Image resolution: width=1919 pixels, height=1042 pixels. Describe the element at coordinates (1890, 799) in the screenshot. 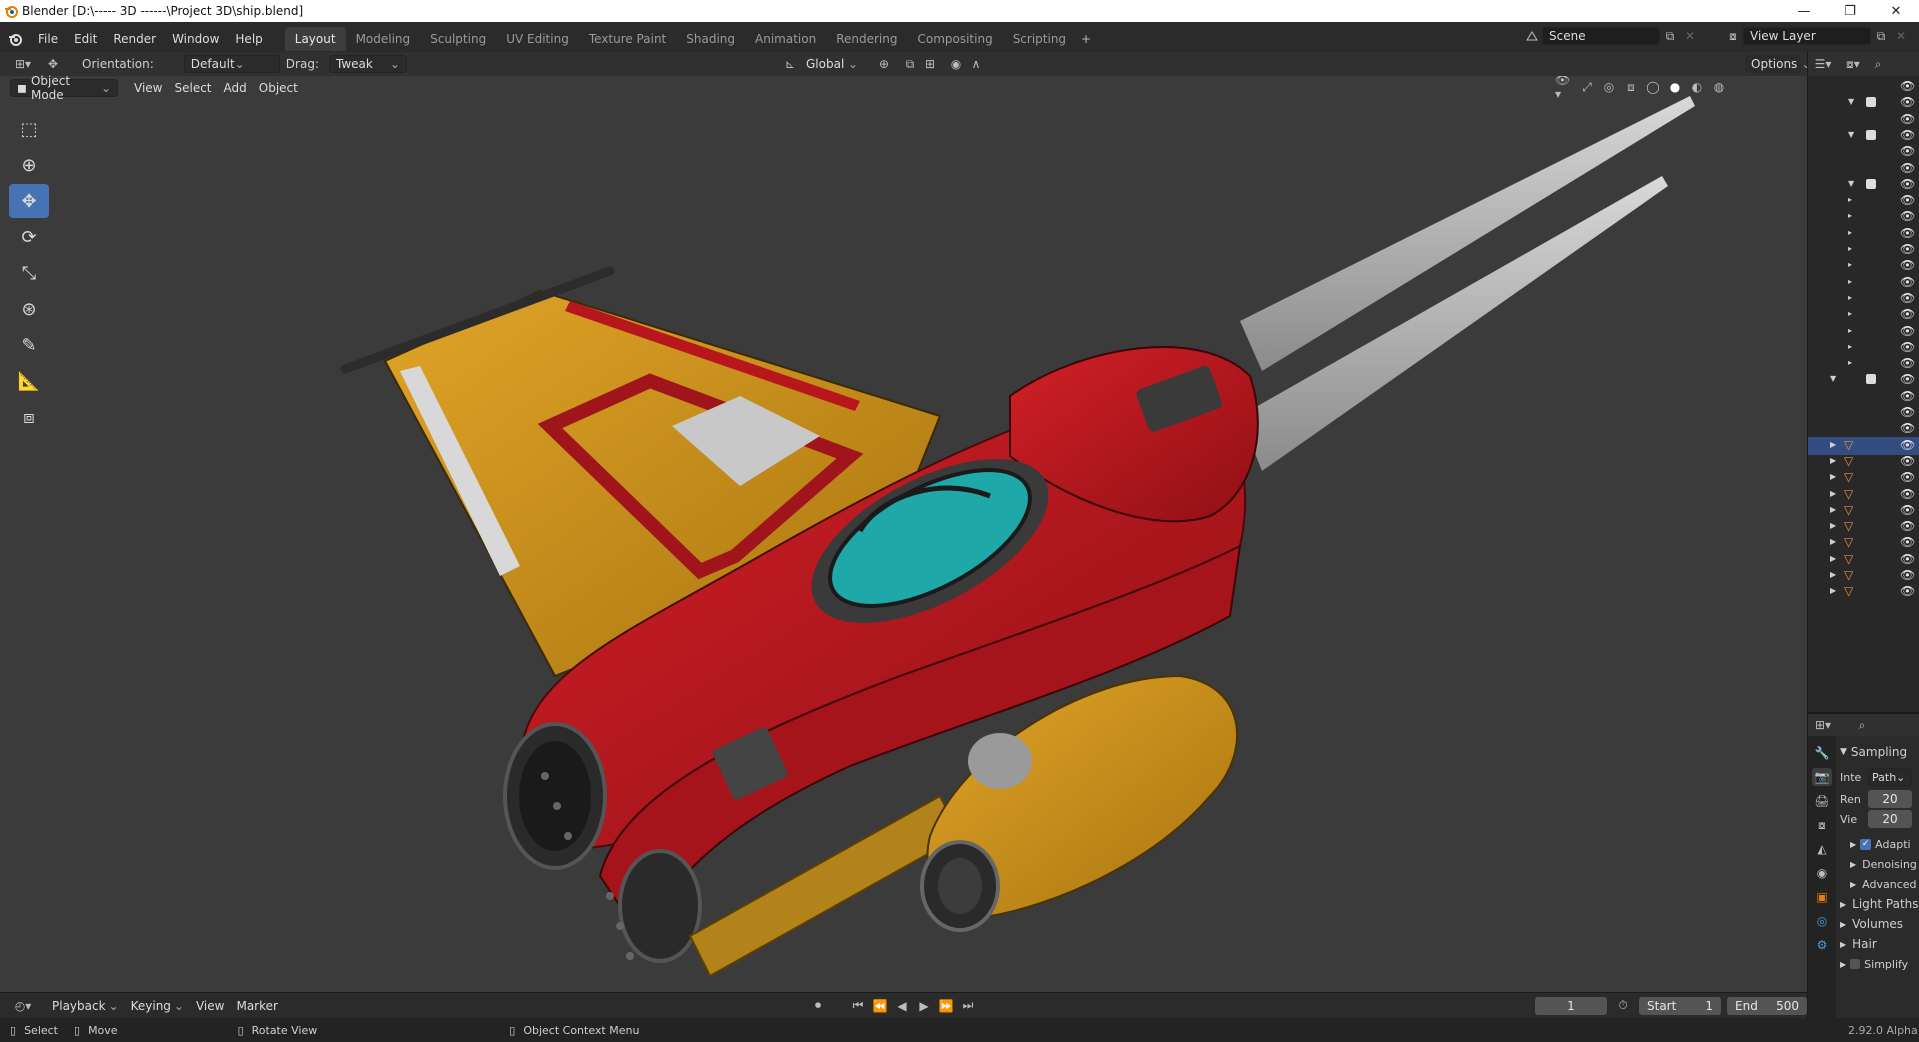

I see `render-samples-field: 20` at that location.